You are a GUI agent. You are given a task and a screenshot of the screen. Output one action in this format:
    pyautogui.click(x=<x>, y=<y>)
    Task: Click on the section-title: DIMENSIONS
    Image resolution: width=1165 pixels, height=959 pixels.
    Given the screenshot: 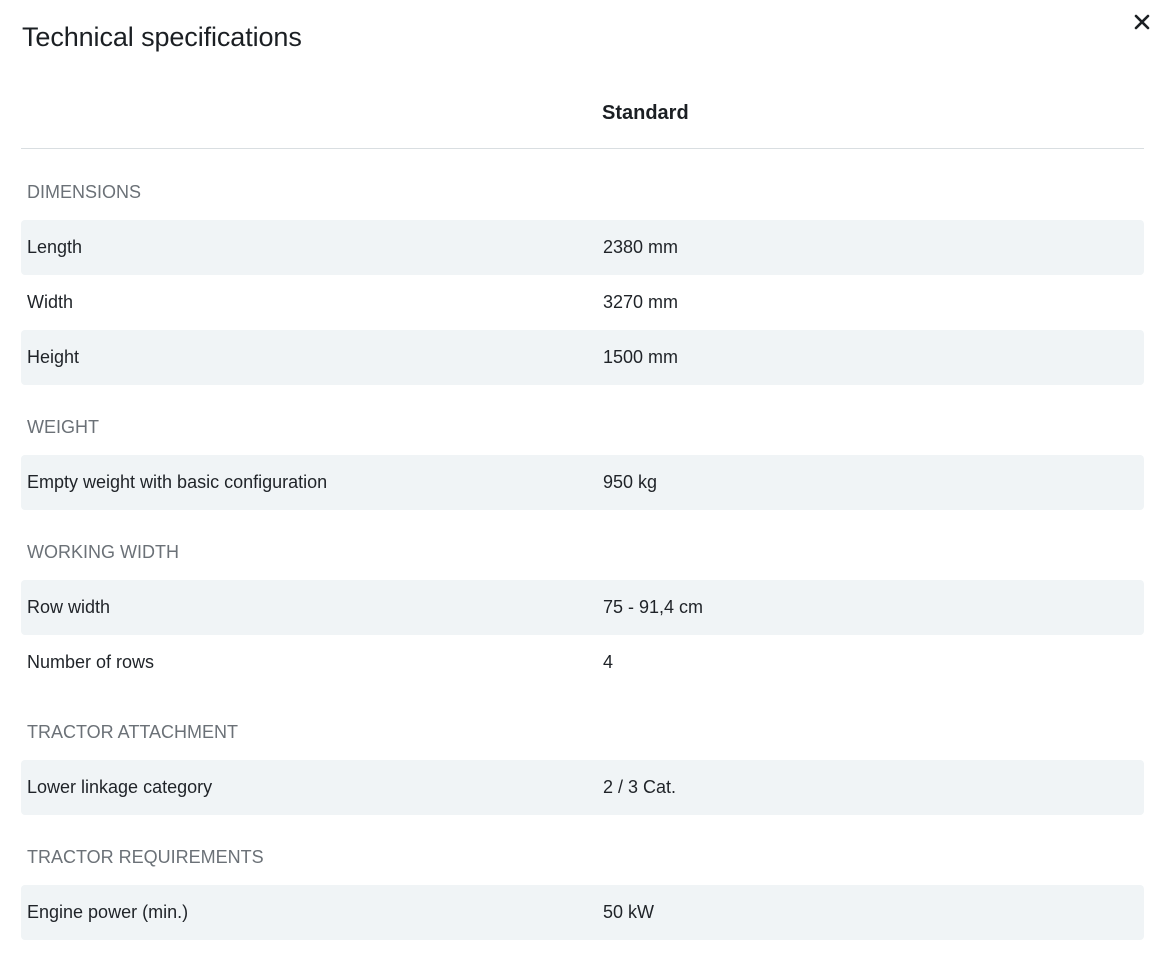 What is the action you would take?
    pyautogui.click(x=84, y=192)
    